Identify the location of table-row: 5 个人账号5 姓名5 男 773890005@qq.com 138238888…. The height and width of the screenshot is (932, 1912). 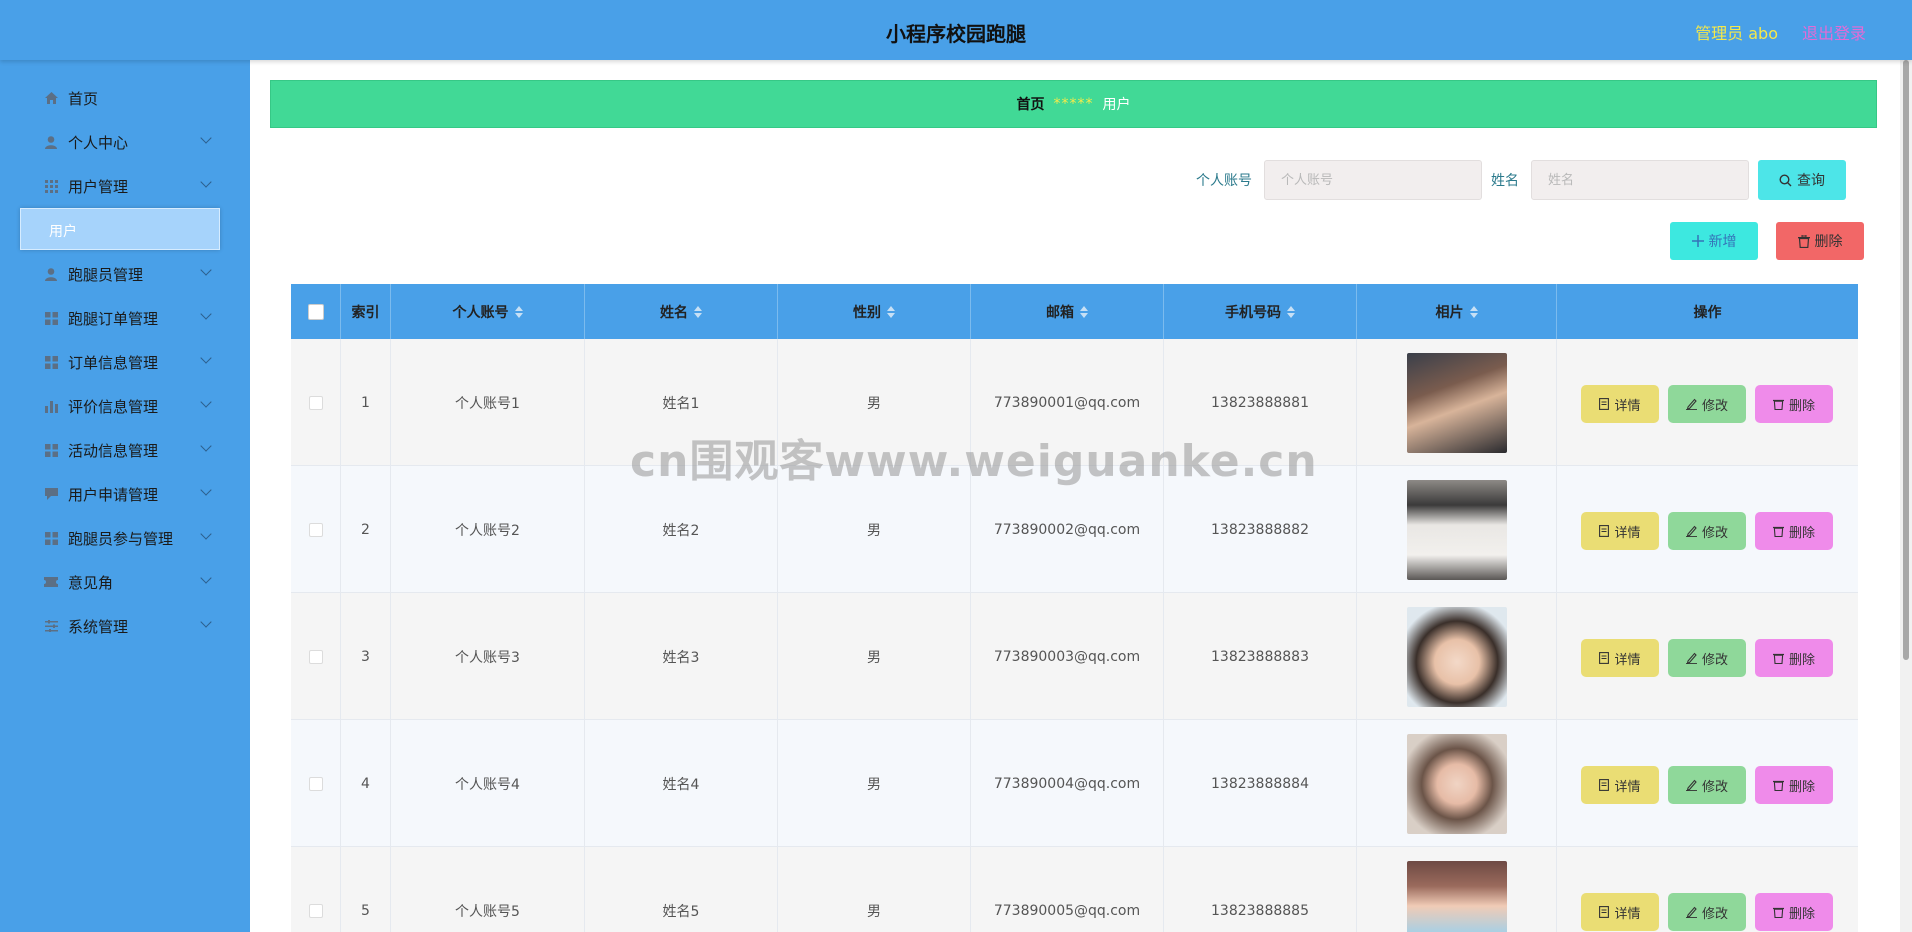
(1074, 889).